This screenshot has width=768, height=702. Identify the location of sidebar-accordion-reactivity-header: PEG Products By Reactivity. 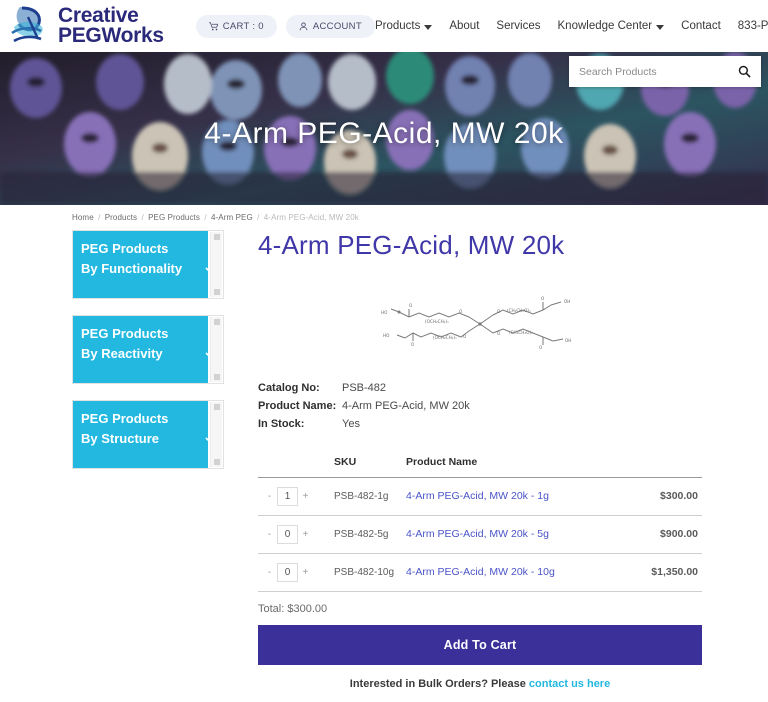
(140, 349).